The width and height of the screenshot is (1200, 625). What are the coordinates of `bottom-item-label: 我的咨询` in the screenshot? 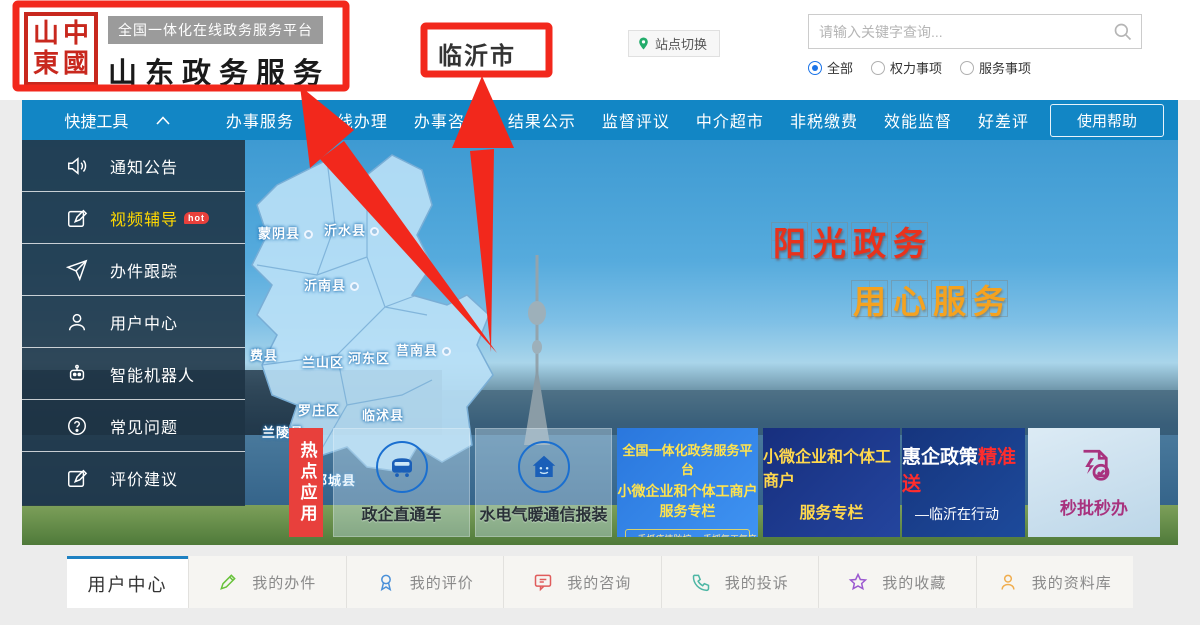 It's located at (599, 583).